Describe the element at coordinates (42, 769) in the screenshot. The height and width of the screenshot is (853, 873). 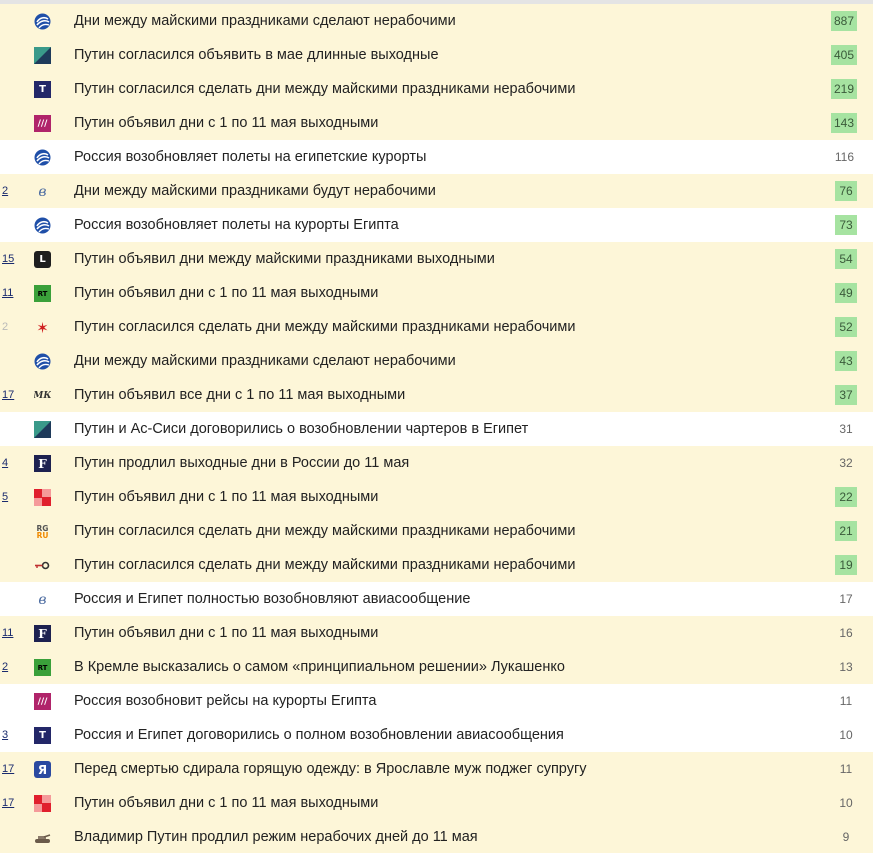
I see `yaroslavl-ya-icon: Я` at that location.